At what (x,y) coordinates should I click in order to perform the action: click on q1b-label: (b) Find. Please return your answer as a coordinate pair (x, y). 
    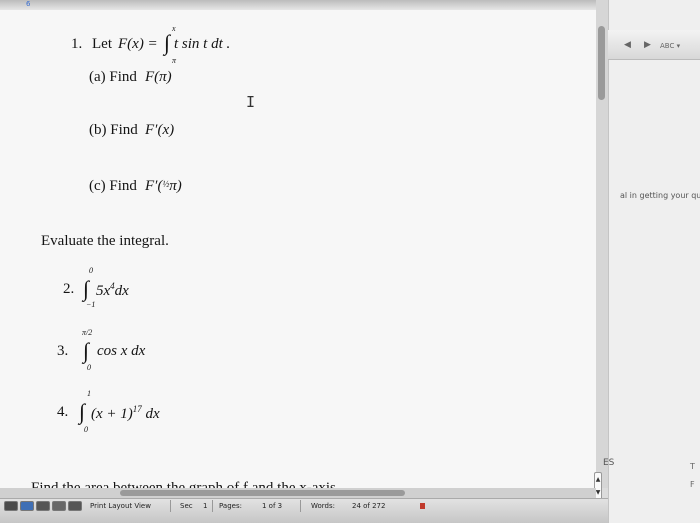
    Looking at the image, I should click on (113, 130).